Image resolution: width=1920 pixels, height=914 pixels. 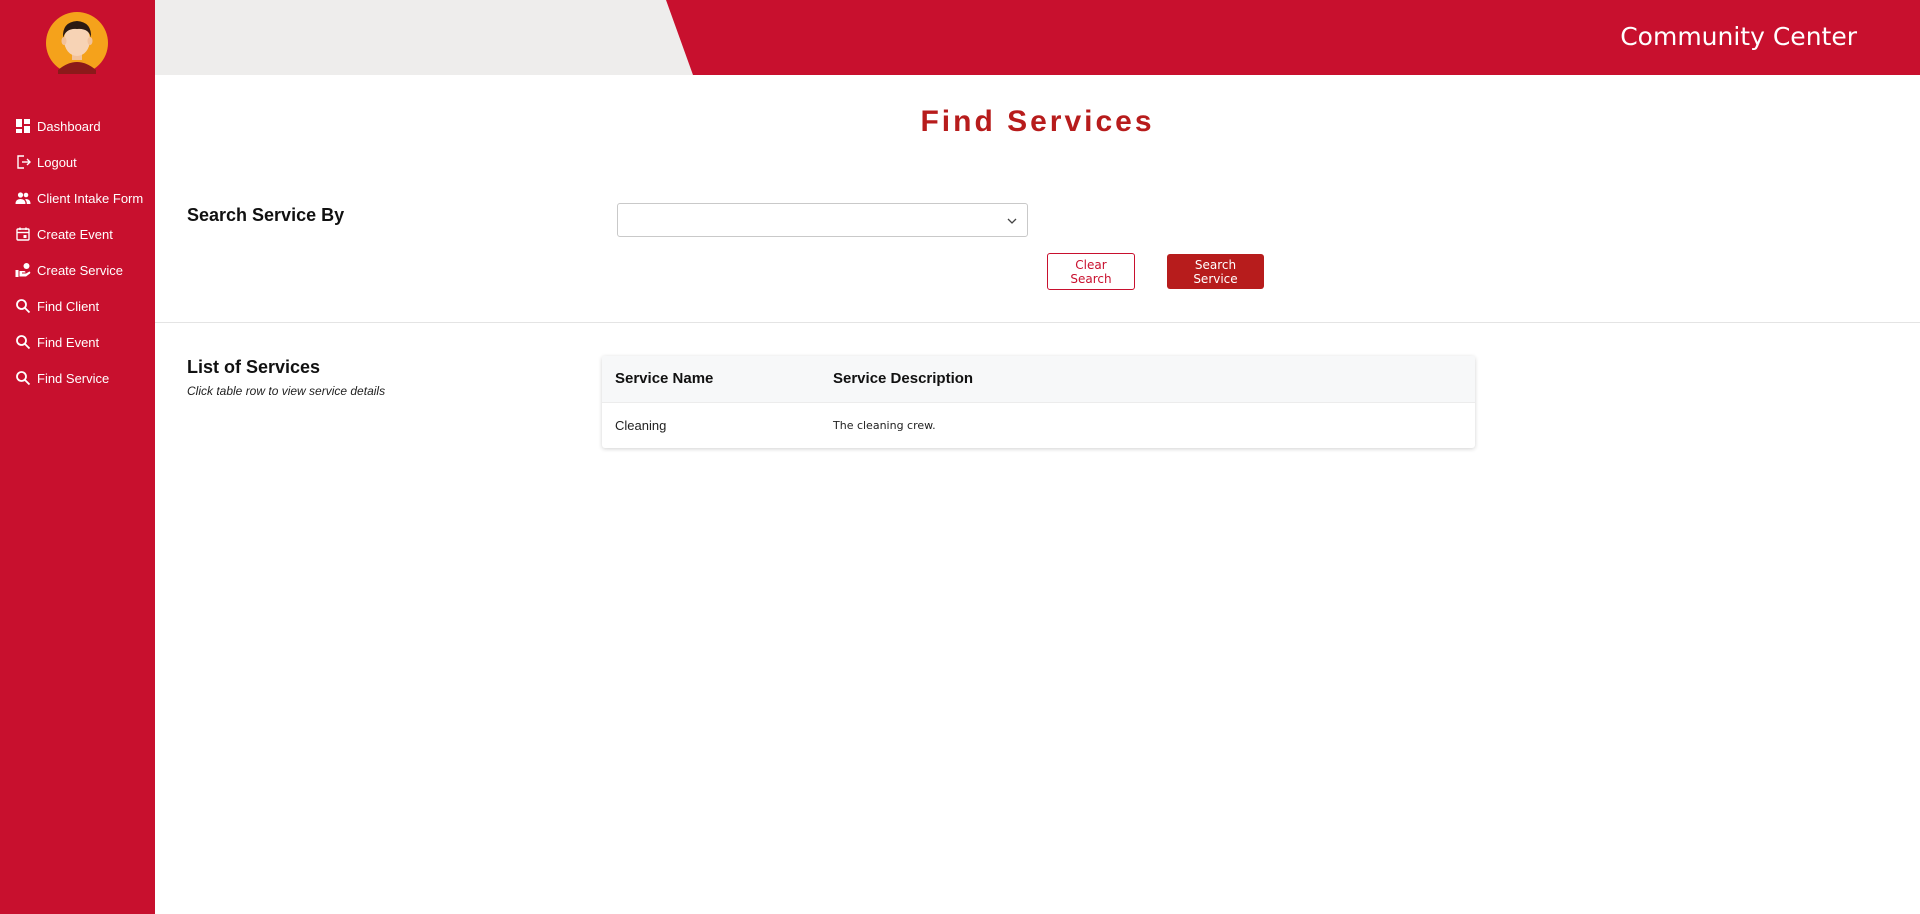 I want to click on table-row: Cleaning The cleaning crew., so click(x=1038, y=424).